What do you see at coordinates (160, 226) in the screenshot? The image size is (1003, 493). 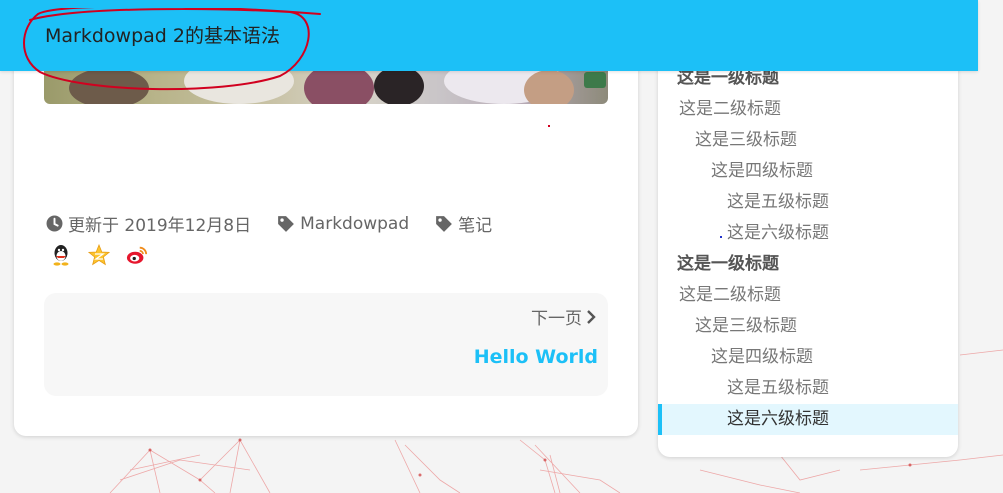 I see `post-updated-text: 更新于 2019年12月8日` at bounding box center [160, 226].